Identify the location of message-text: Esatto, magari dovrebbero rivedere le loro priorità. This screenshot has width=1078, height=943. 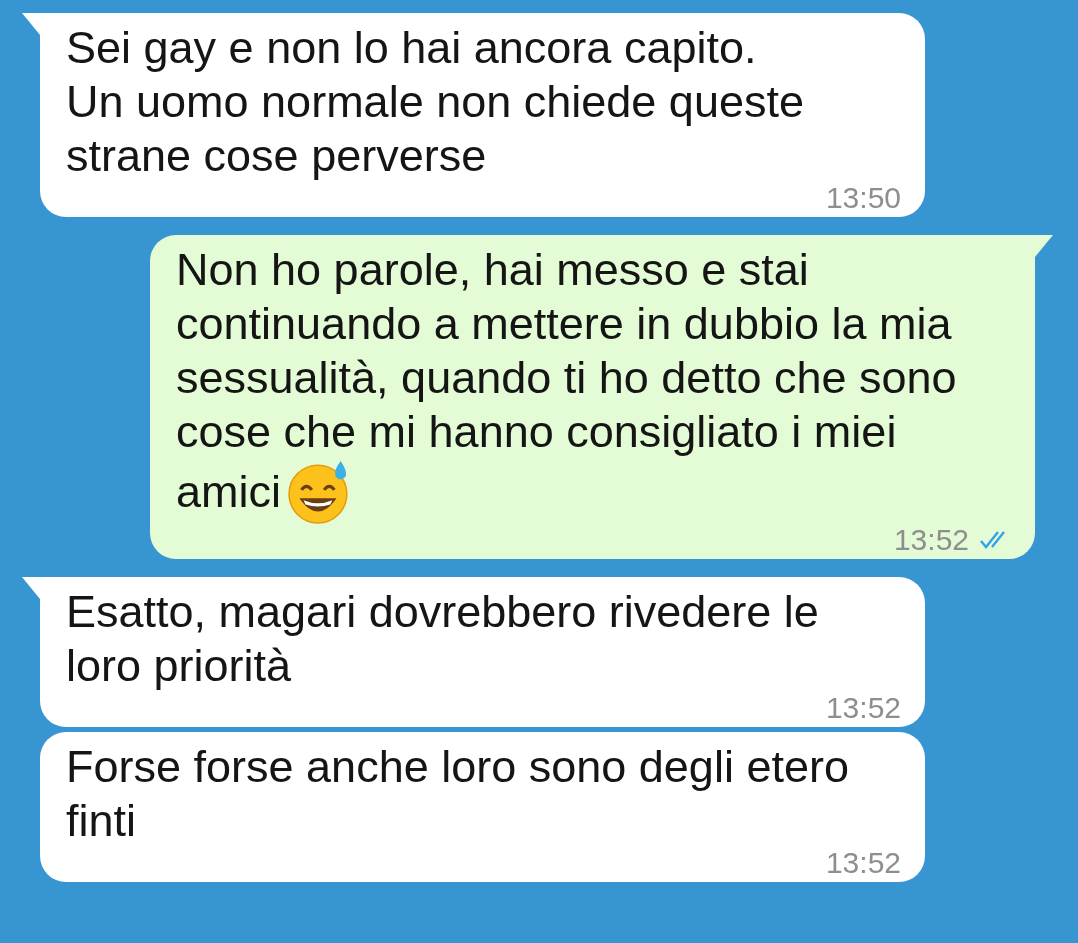
(443, 639).